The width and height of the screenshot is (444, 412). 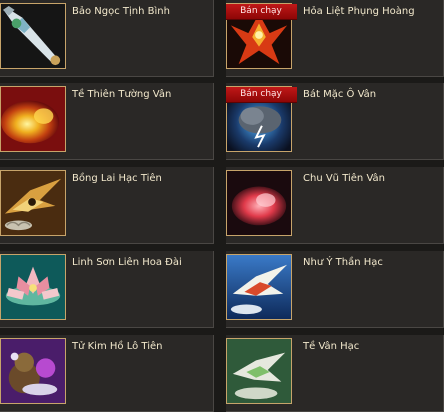 What do you see at coordinates (344, 178) in the screenshot?
I see `item-name: Chu Vũ Tiên Vân` at bounding box center [344, 178].